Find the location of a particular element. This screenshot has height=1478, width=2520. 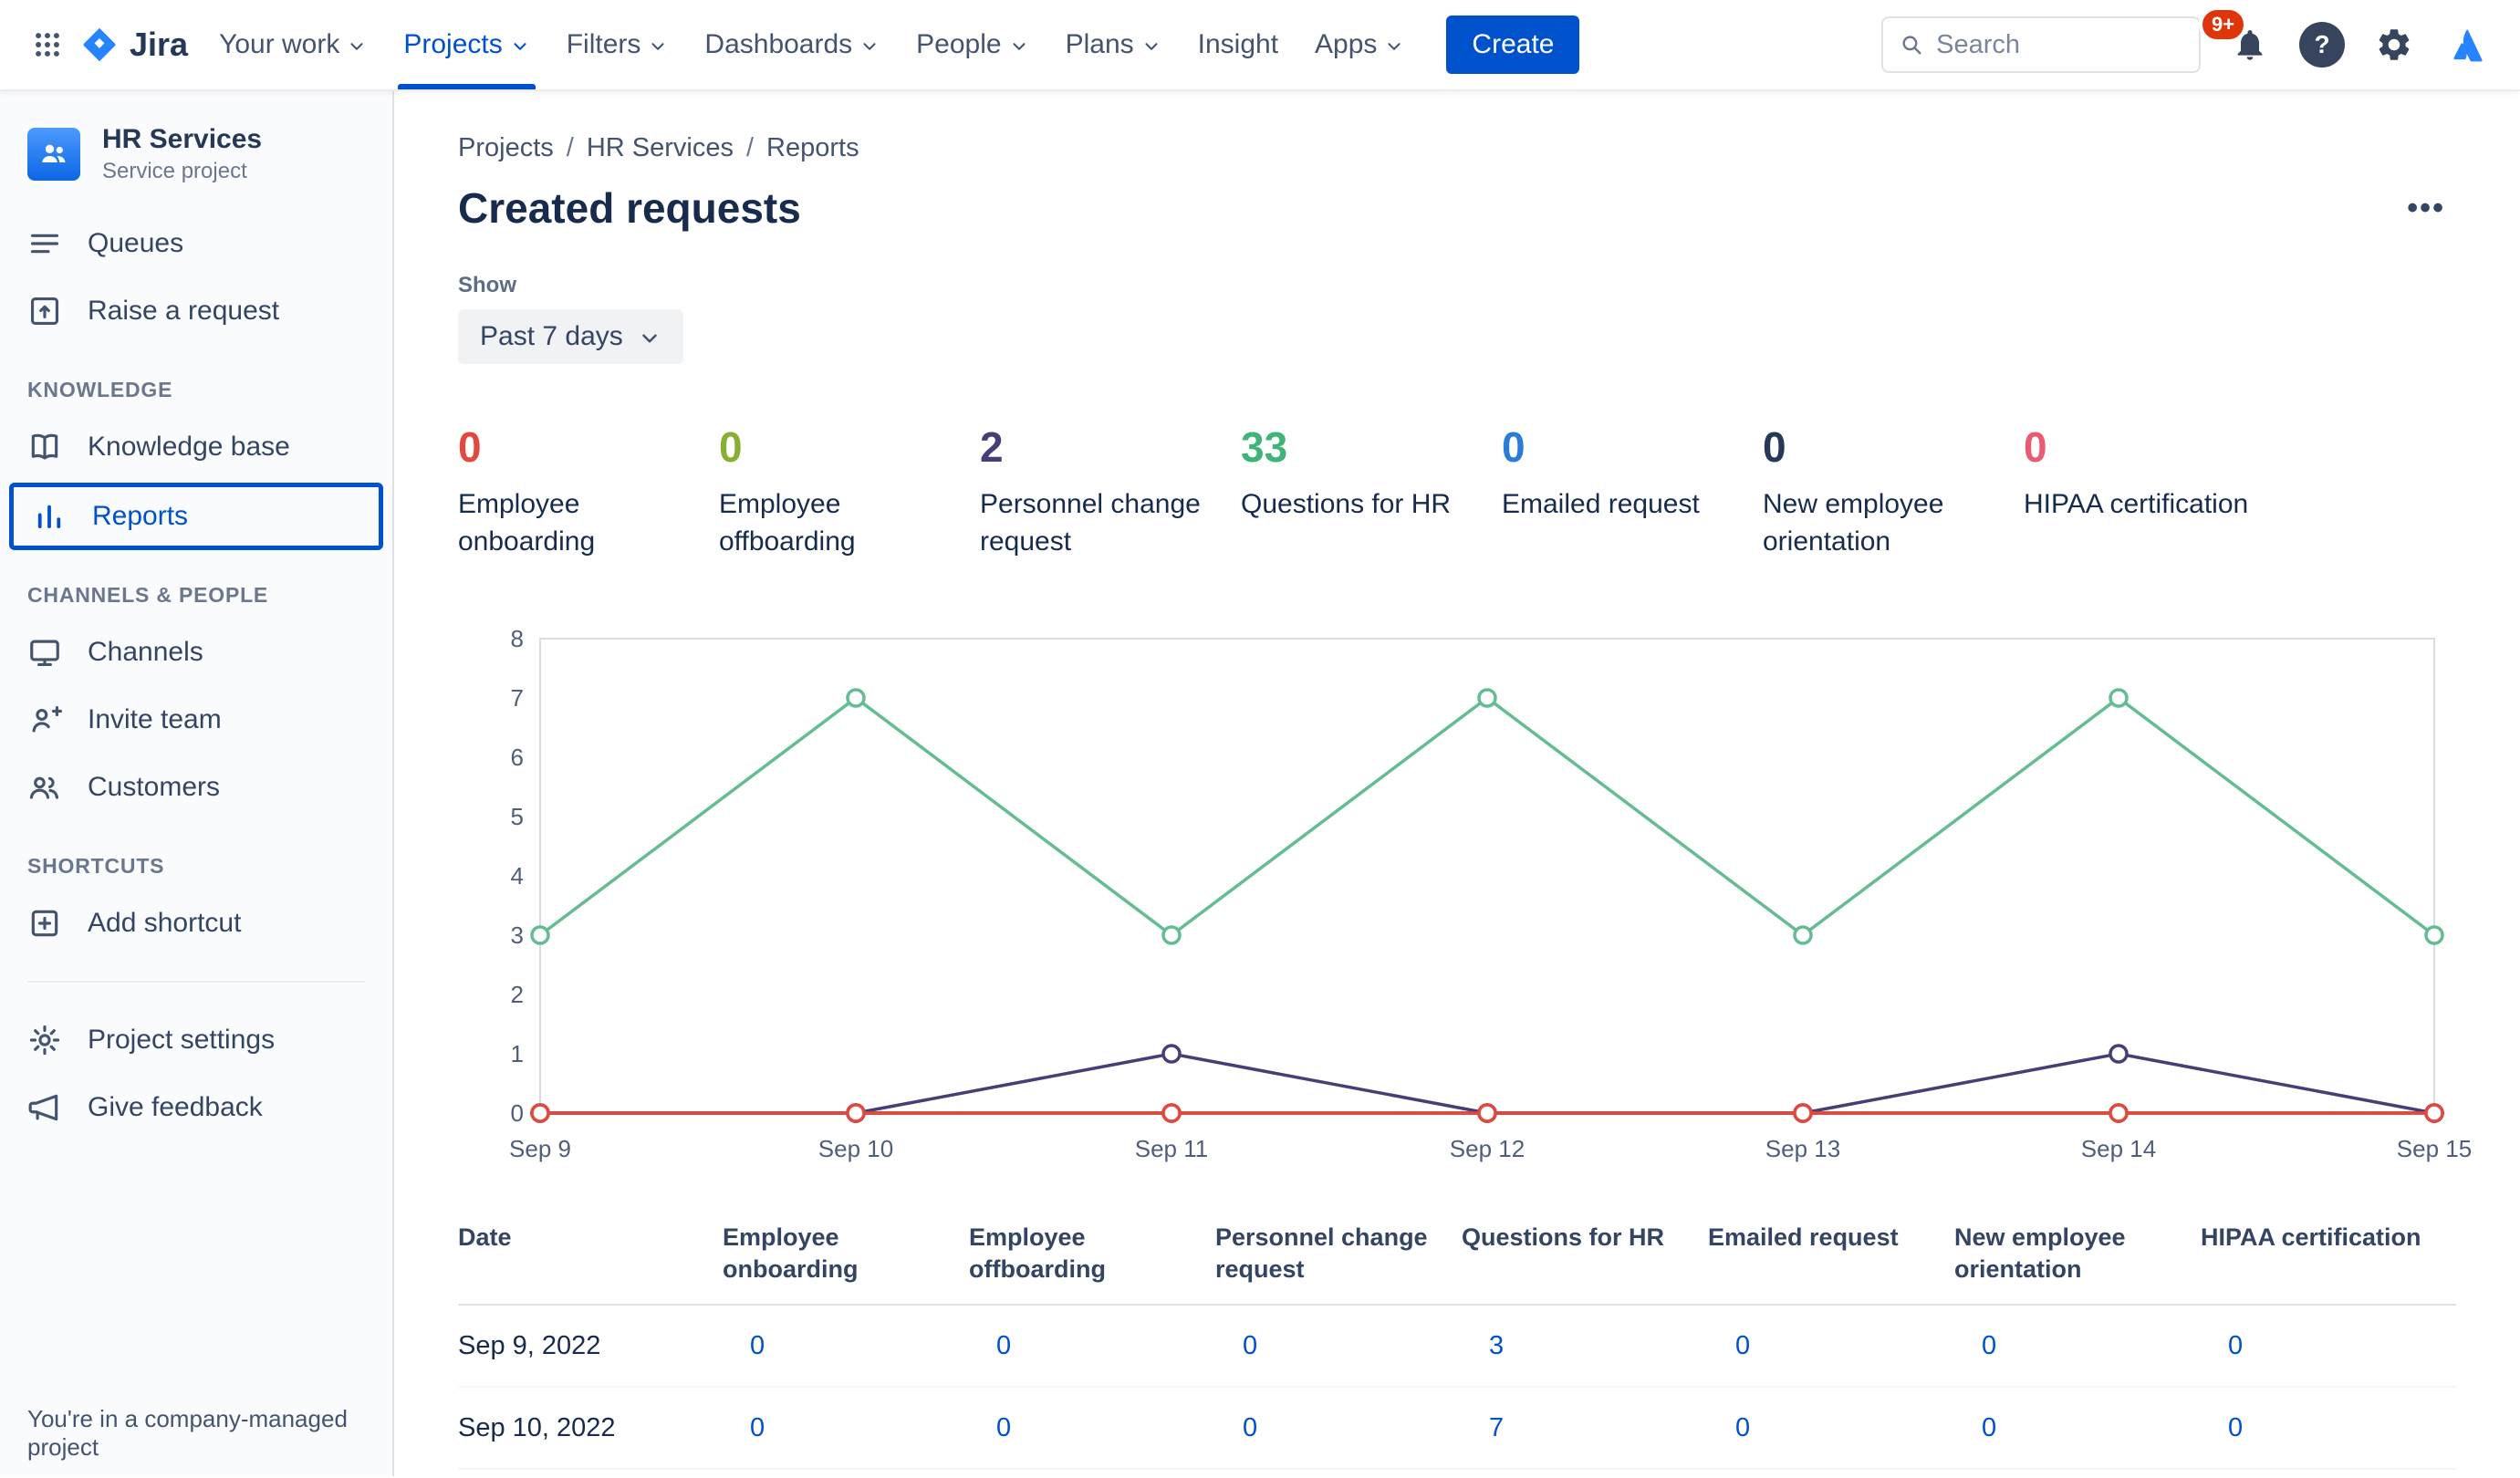

project-type-footer: You're in a company-managed project is located at coordinates (210, 1433).